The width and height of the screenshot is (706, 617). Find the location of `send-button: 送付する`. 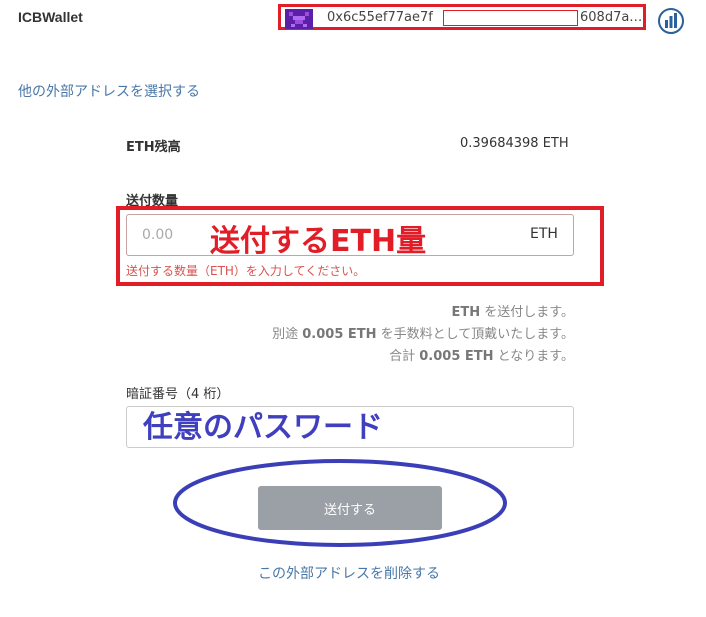

send-button: 送付する is located at coordinates (350, 508).